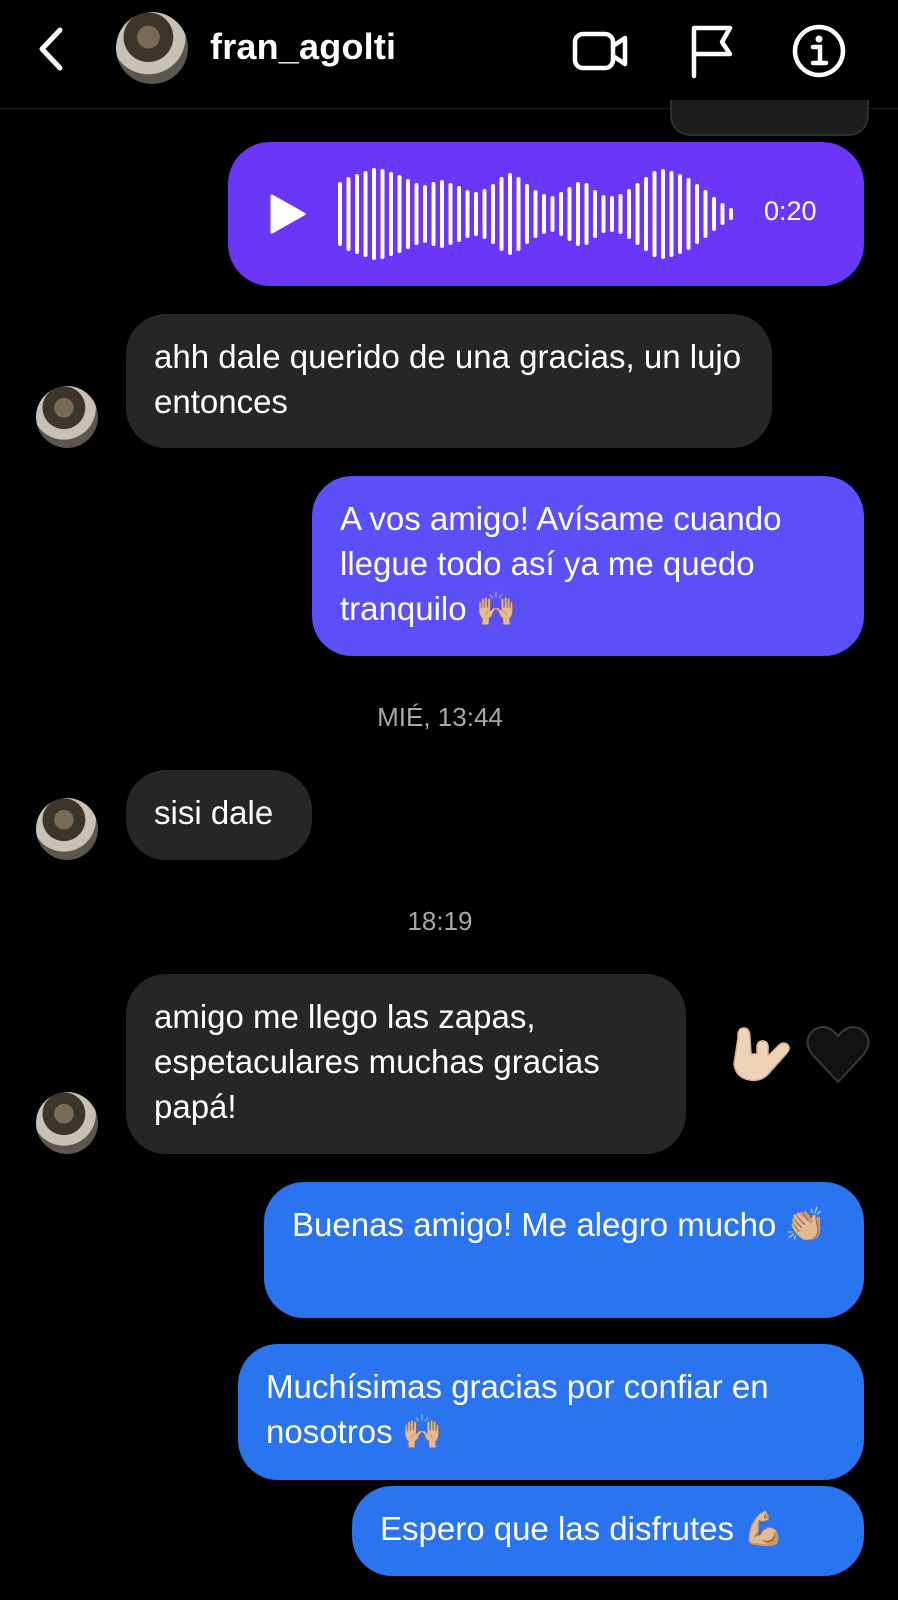  I want to click on report-button, so click(713, 51).